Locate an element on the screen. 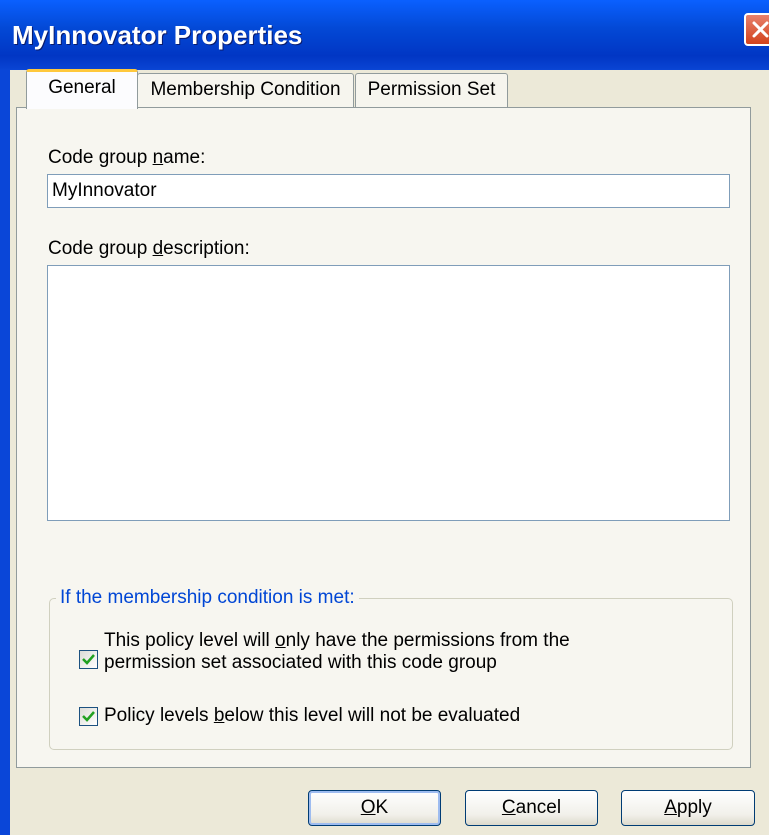  tab-general-label: General is located at coordinates (82, 87).